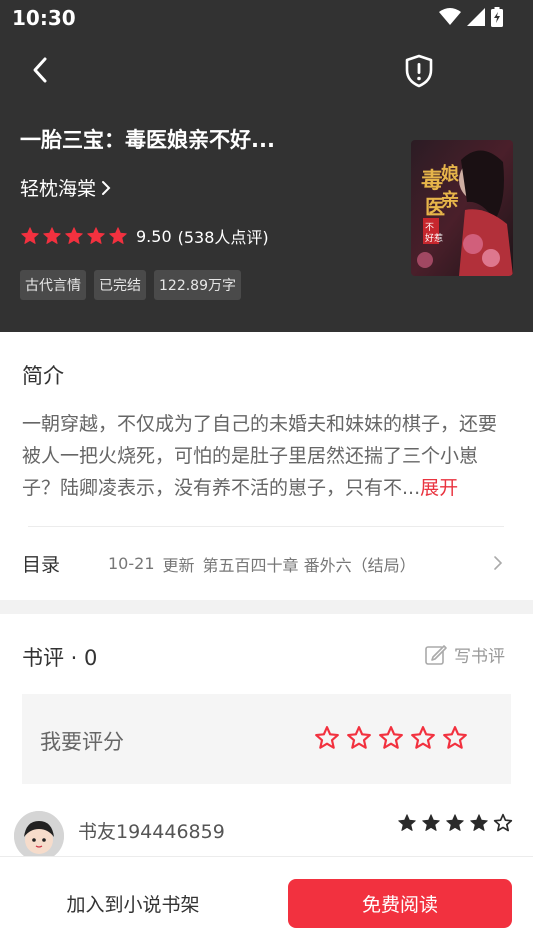  I want to click on rate-box: 我要评分, so click(266, 739).